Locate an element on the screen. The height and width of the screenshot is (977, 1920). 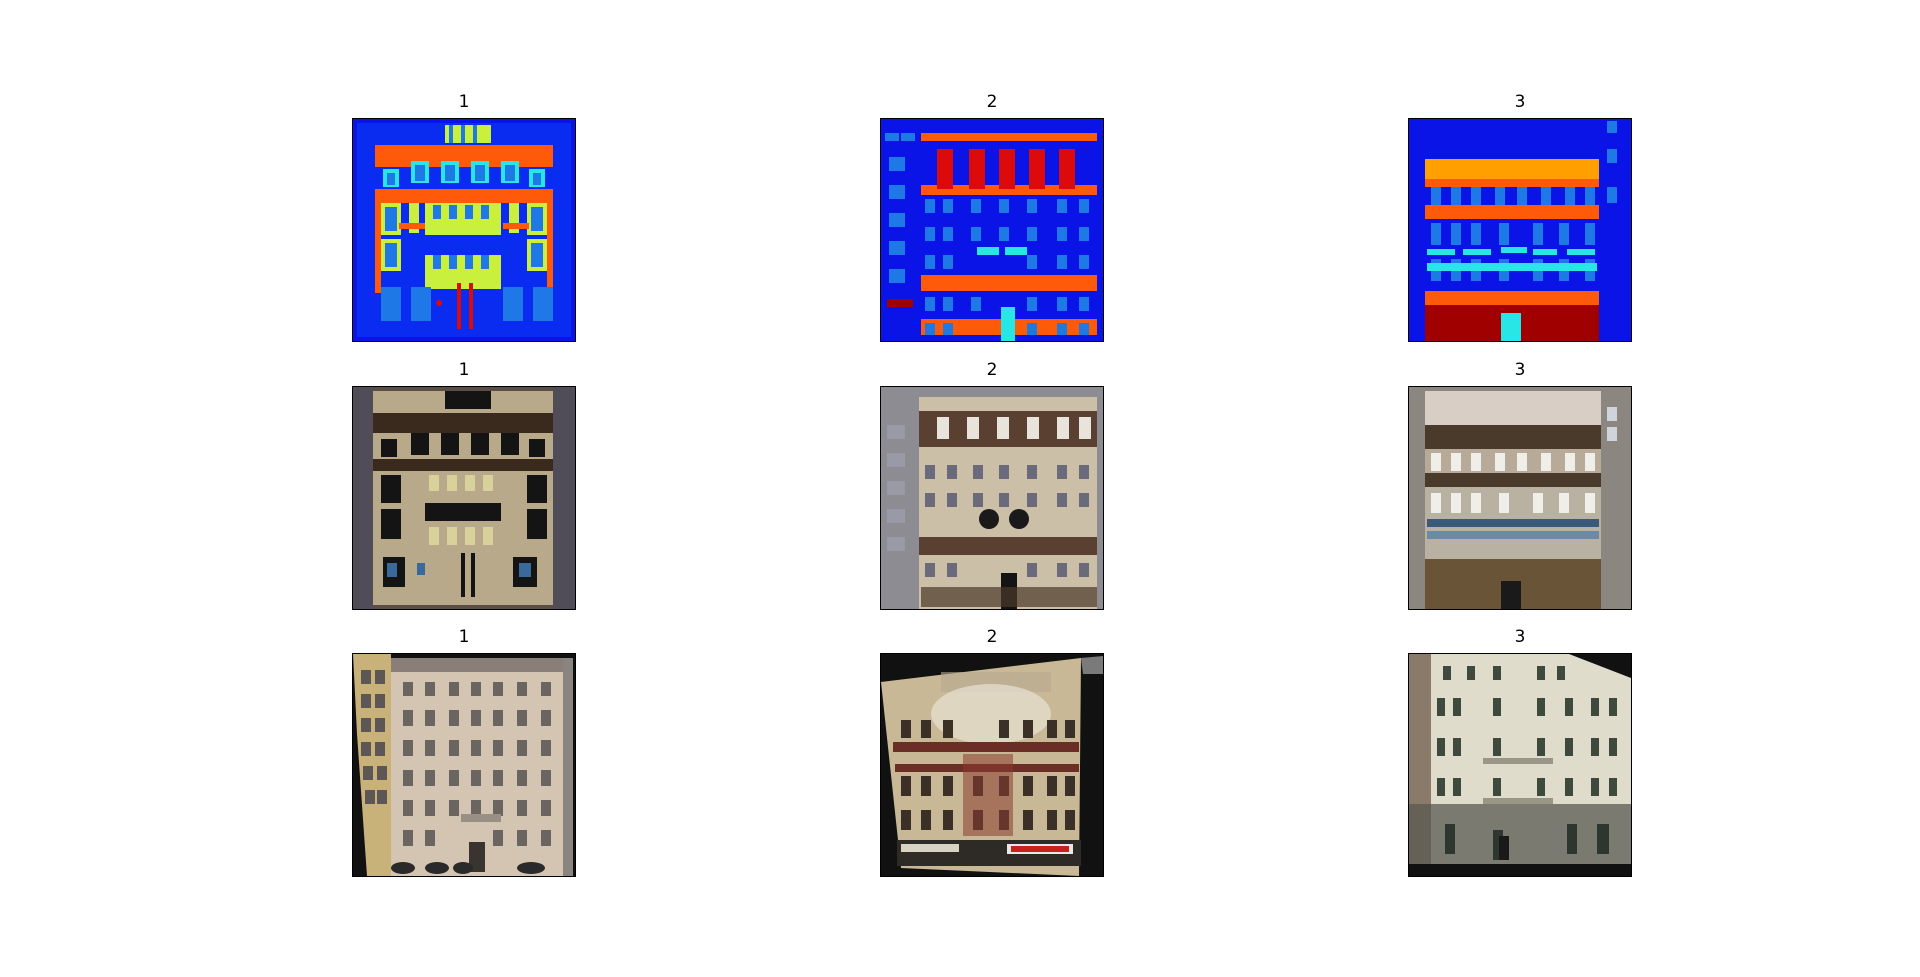
panel-generated-2: 2 is located at coordinates (992, 485).